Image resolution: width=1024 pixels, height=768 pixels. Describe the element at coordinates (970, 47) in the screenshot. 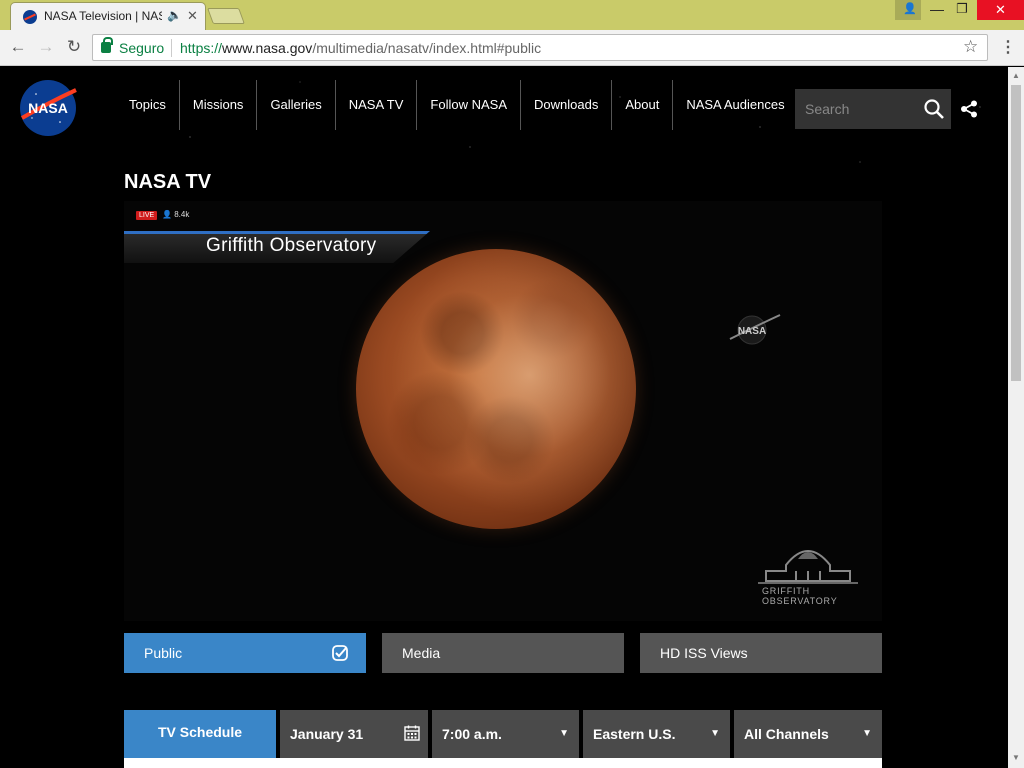

I see `bookmark-star-icon: ☆` at that location.